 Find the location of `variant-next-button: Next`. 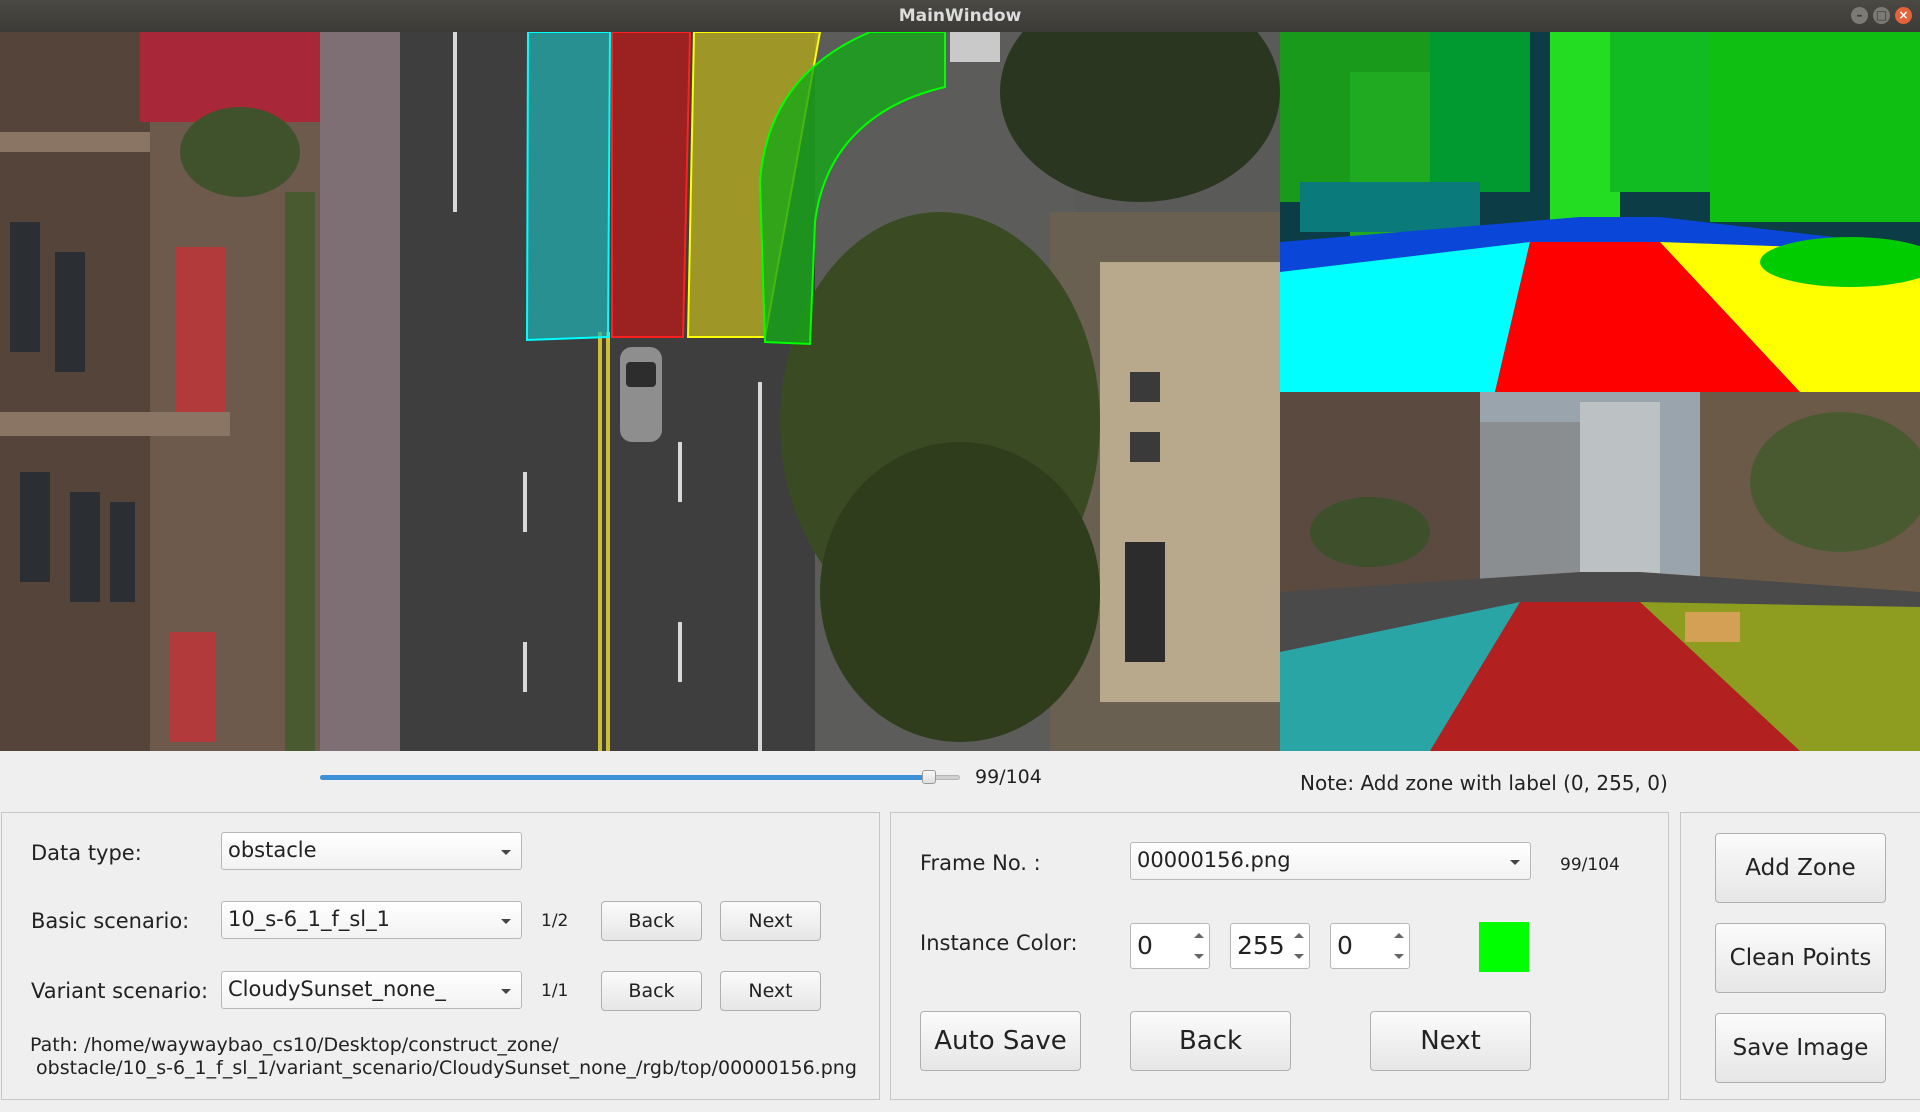

variant-next-button: Next is located at coordinates (770, 991).